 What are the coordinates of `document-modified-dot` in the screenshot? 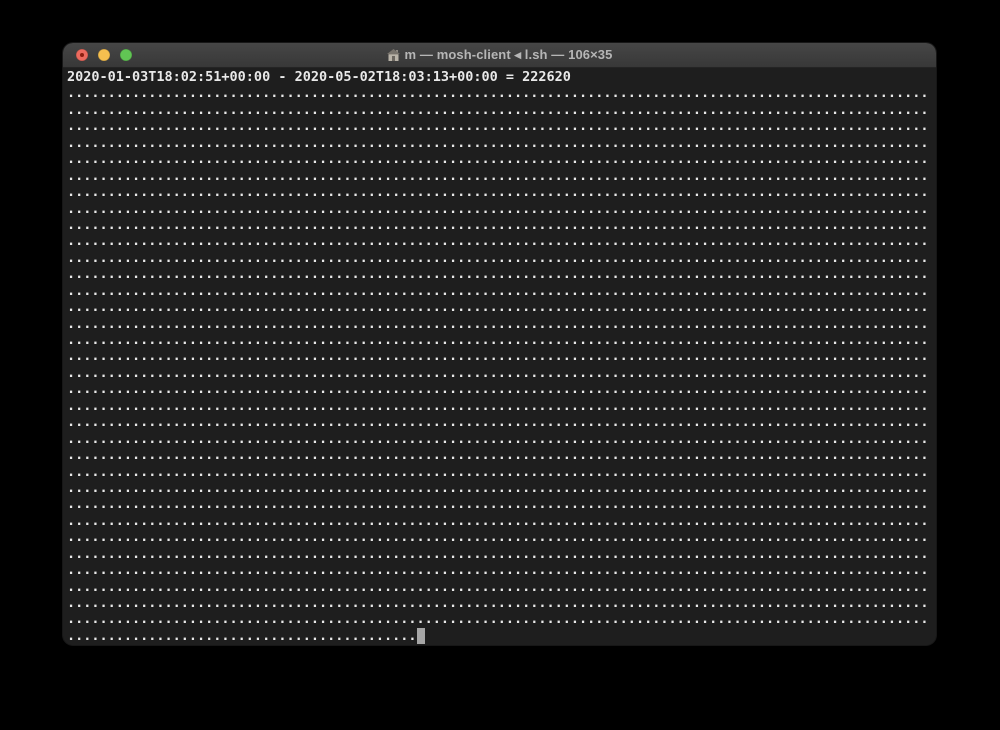 It's located at (82, 55).